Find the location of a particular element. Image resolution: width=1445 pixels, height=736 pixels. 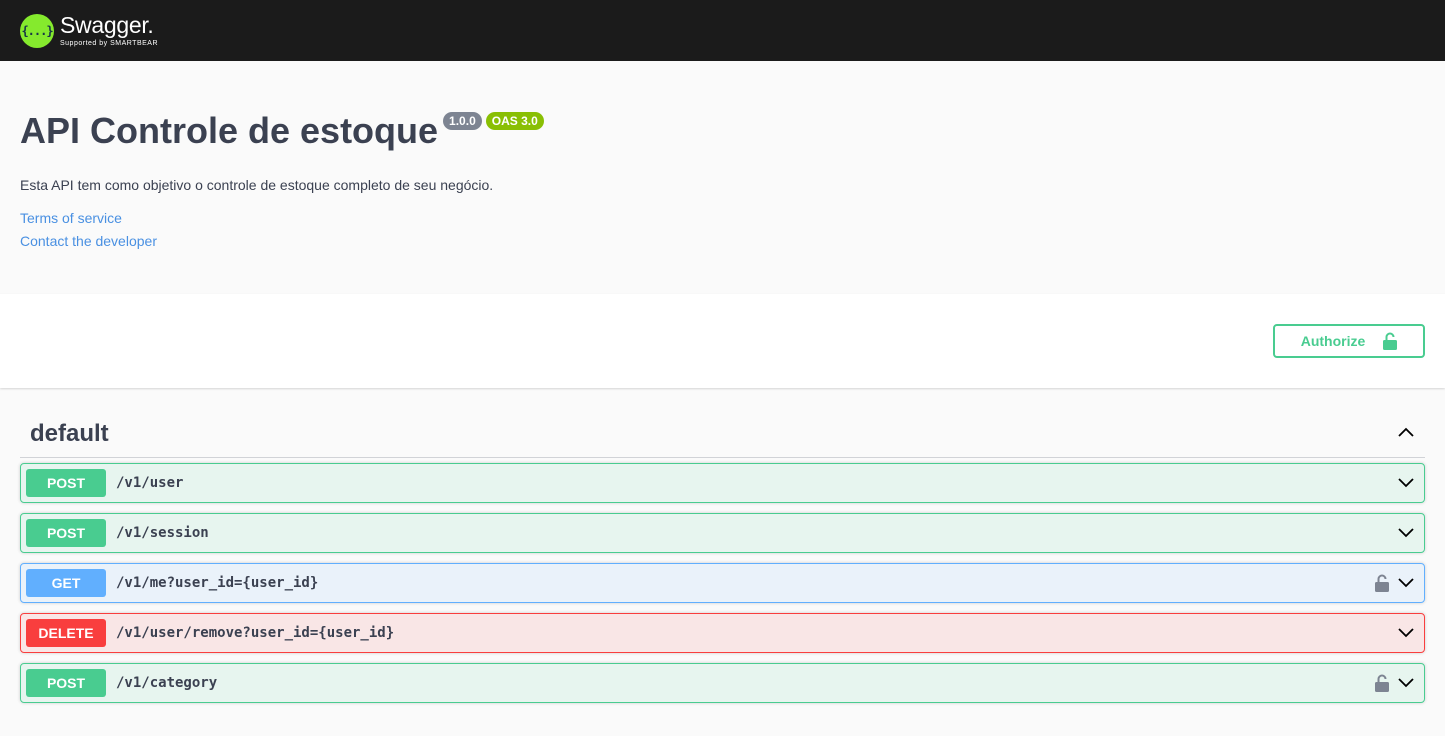

topbar: {...} Swagger. Supported by SMARTBEAR is located at coordinates (722, 30).